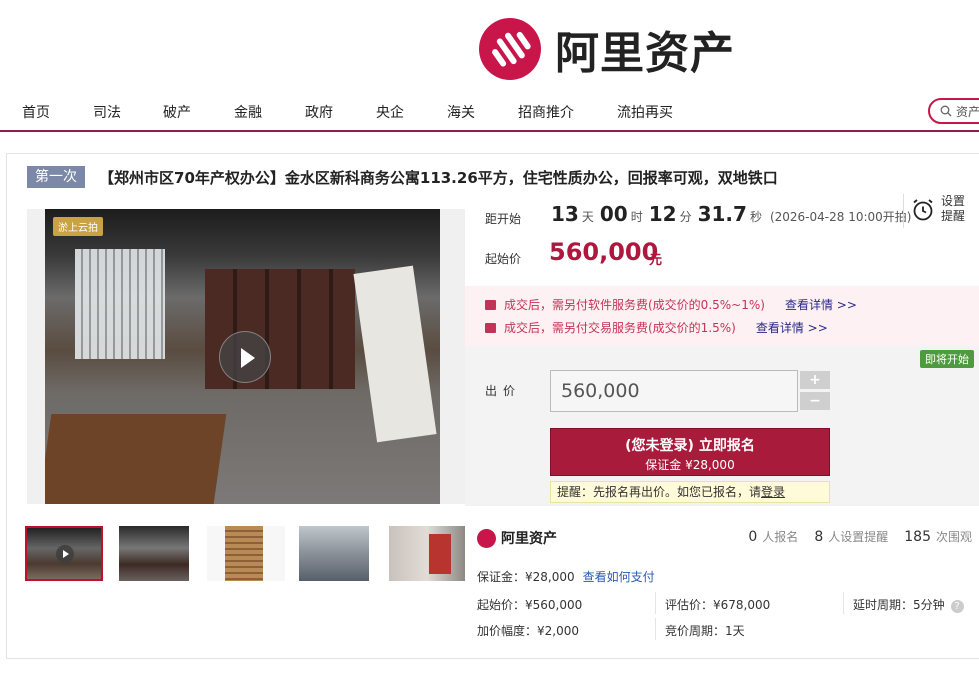 The width and height of the screenshot is (979, 677). Describe the element at coordinates (815, 380) in the screenshot. I see `increase-bid-button: +` at that location.